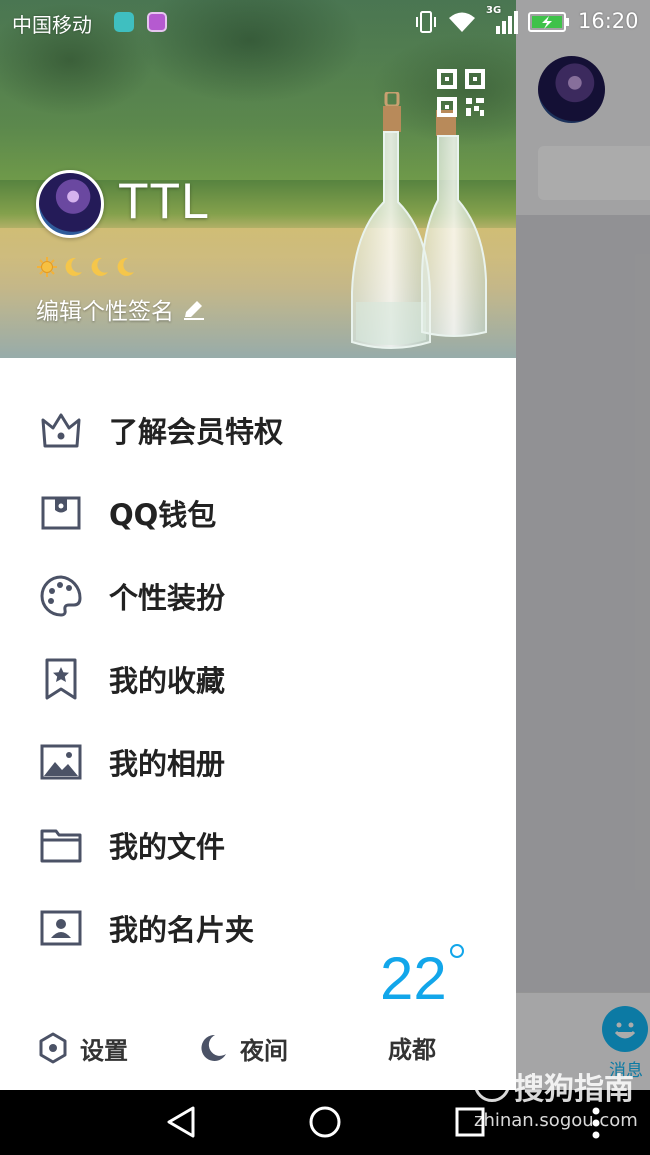  I want to click on photo-album-icon, so click(61, 762).